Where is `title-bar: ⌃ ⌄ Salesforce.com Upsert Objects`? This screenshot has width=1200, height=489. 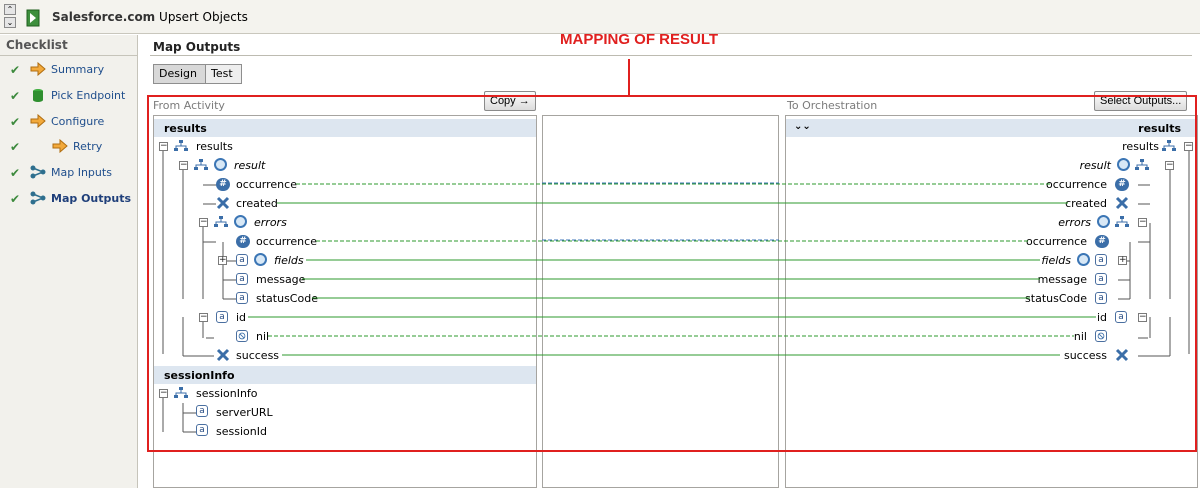
title-bar: ⌃ ⌄ Salesforce.com Upsert Objects is located at coordinates (600, 17).